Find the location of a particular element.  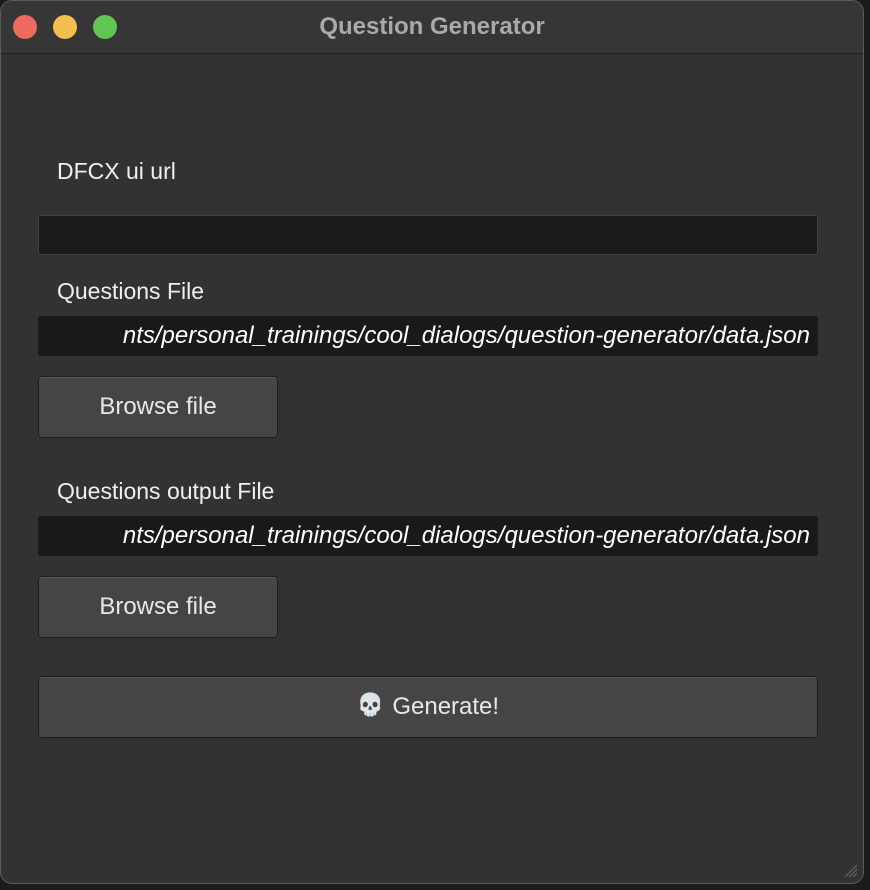

skull-icon: 💀 is located at coordinates (370, 704).